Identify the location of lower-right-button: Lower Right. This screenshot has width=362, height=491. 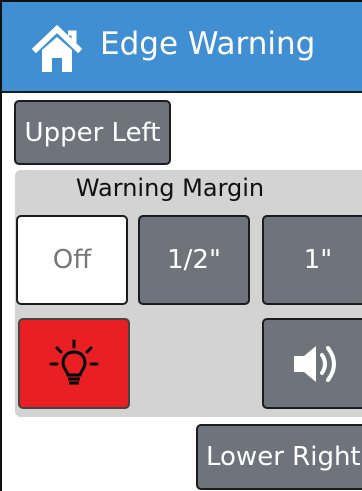
(279, 457).